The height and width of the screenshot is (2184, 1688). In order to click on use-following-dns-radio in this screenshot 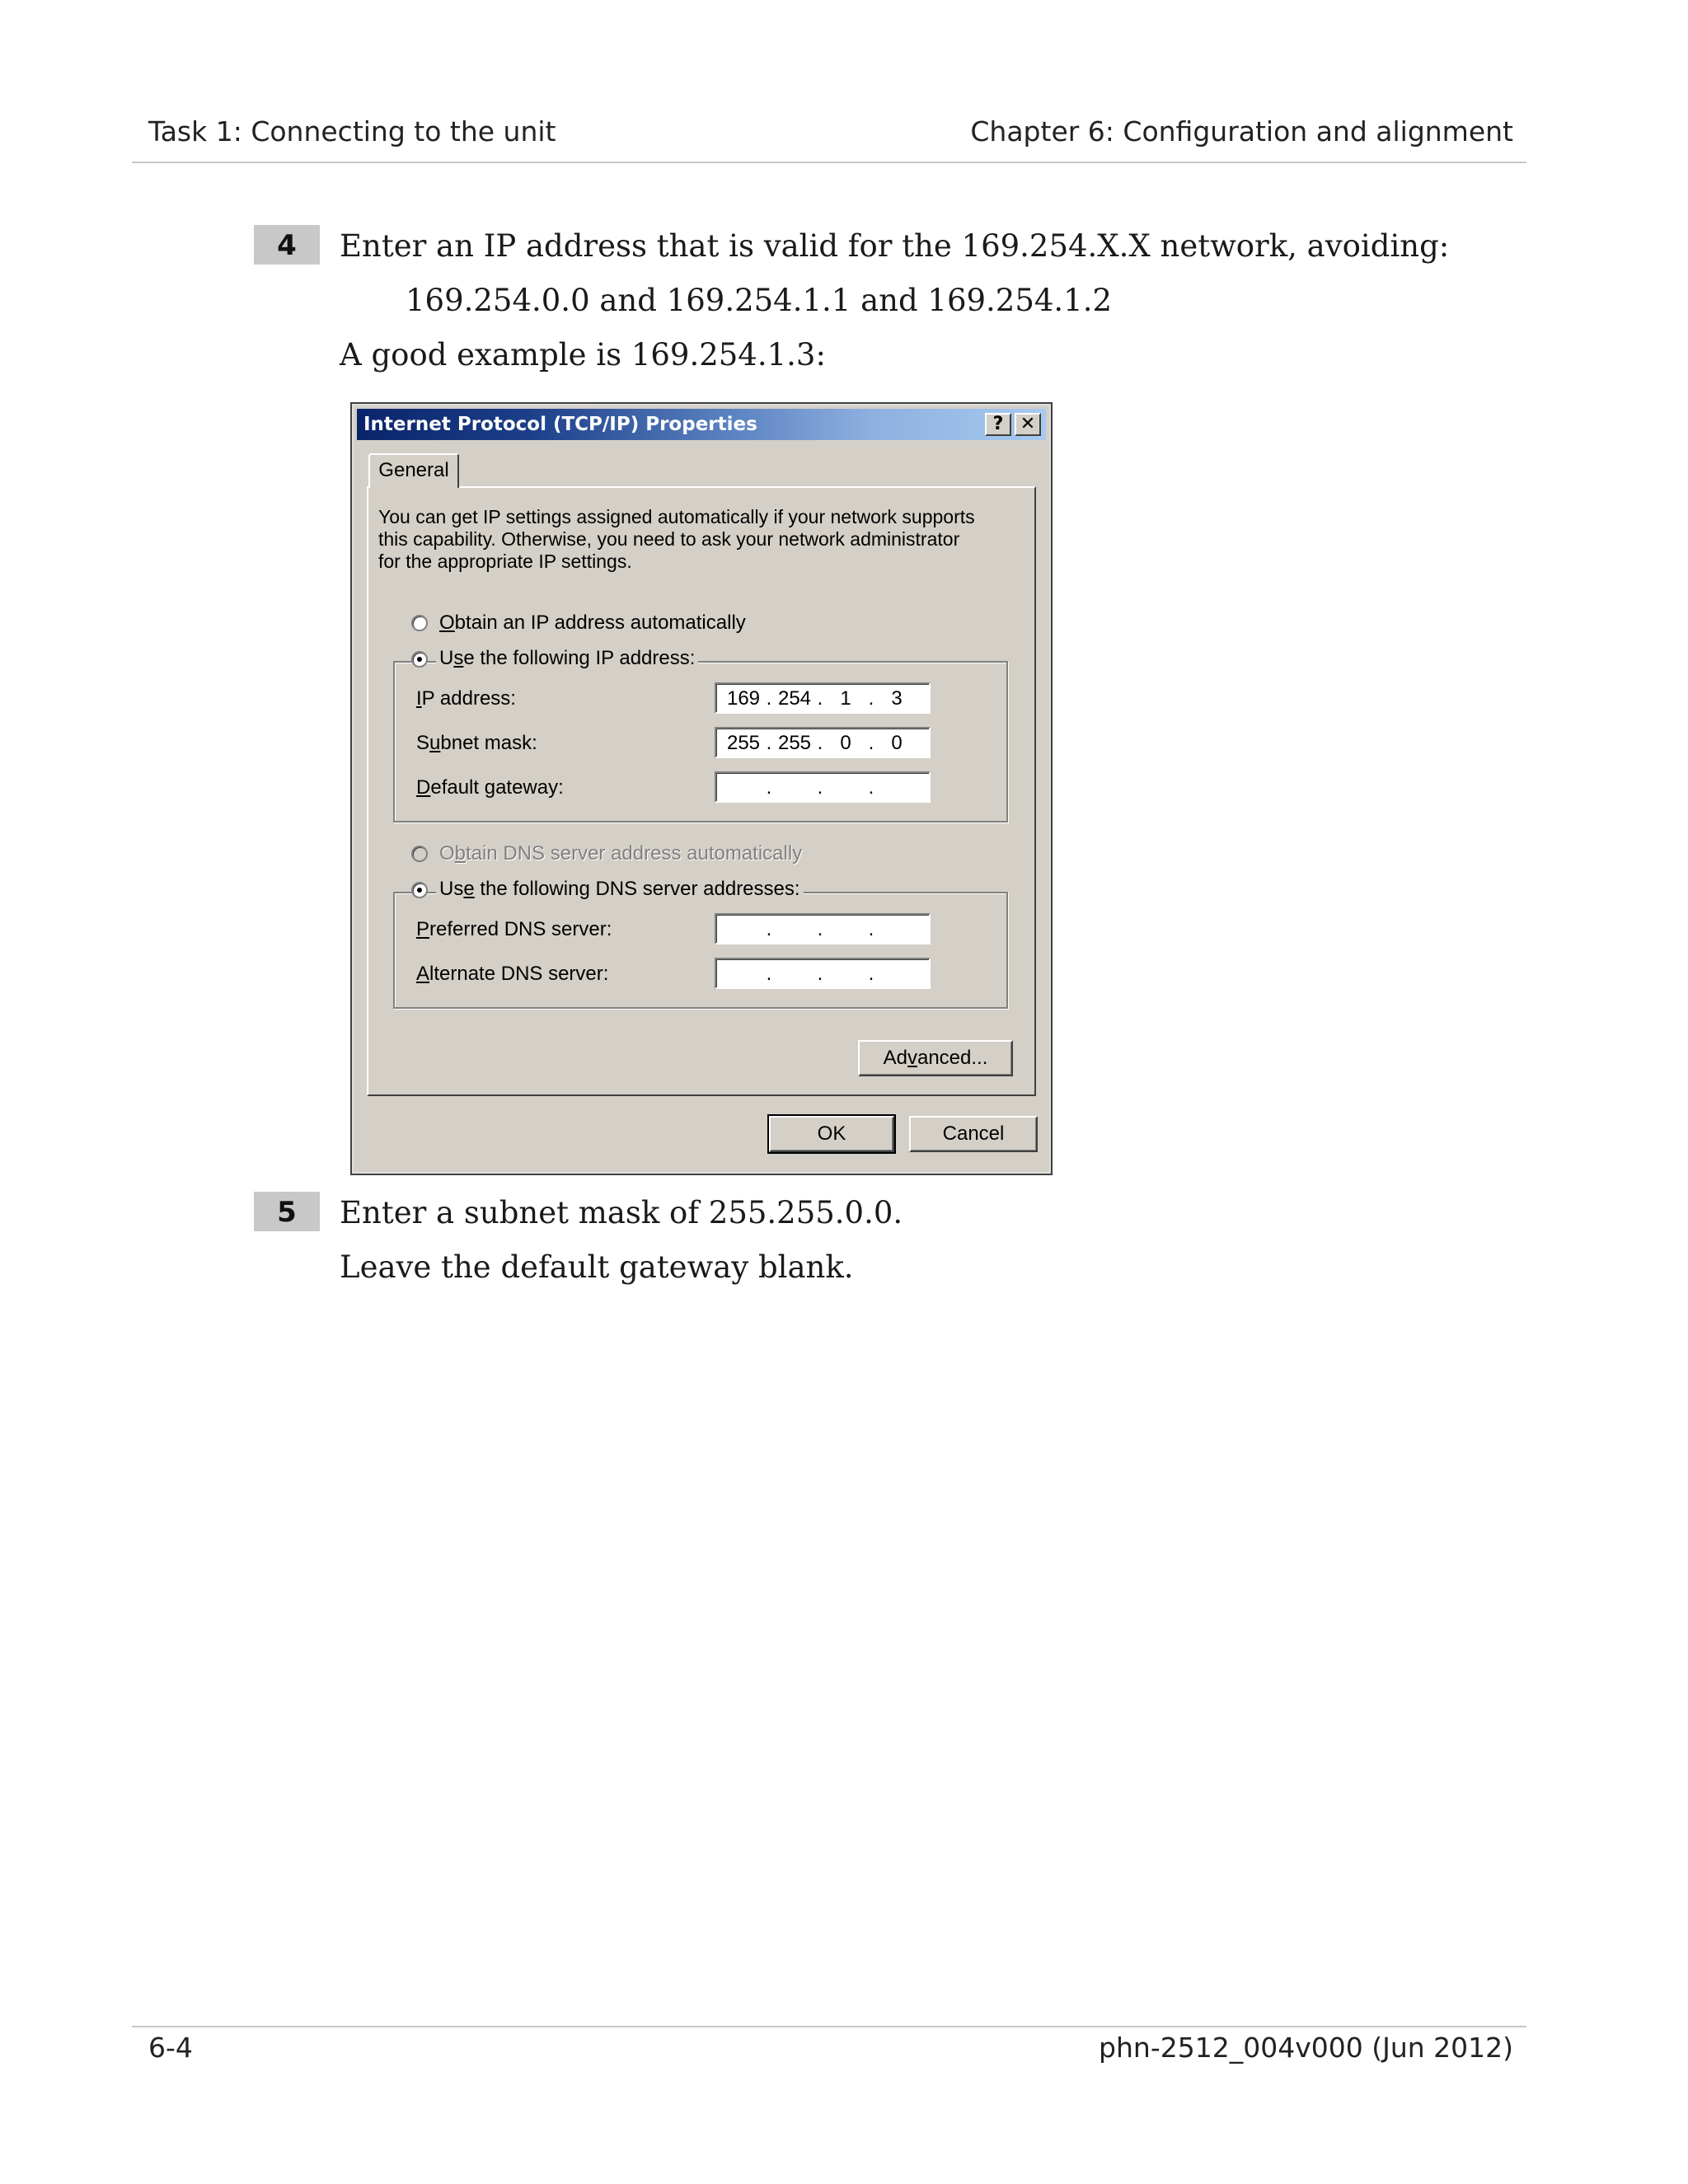, I will do `click(419, 890)`.